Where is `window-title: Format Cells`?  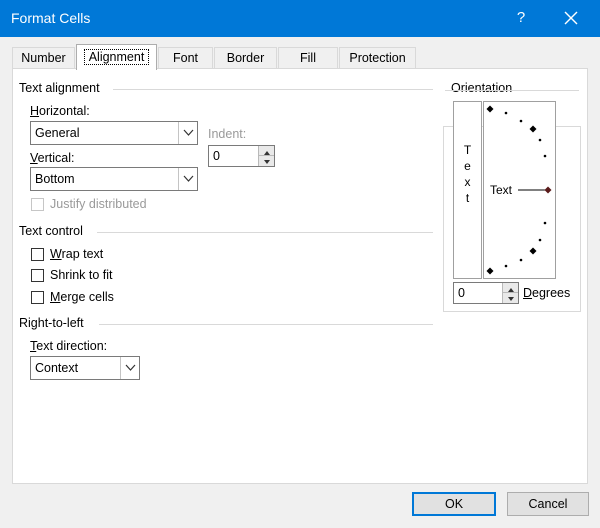 window-title: Format Cells is located at coordinates (51, 18).